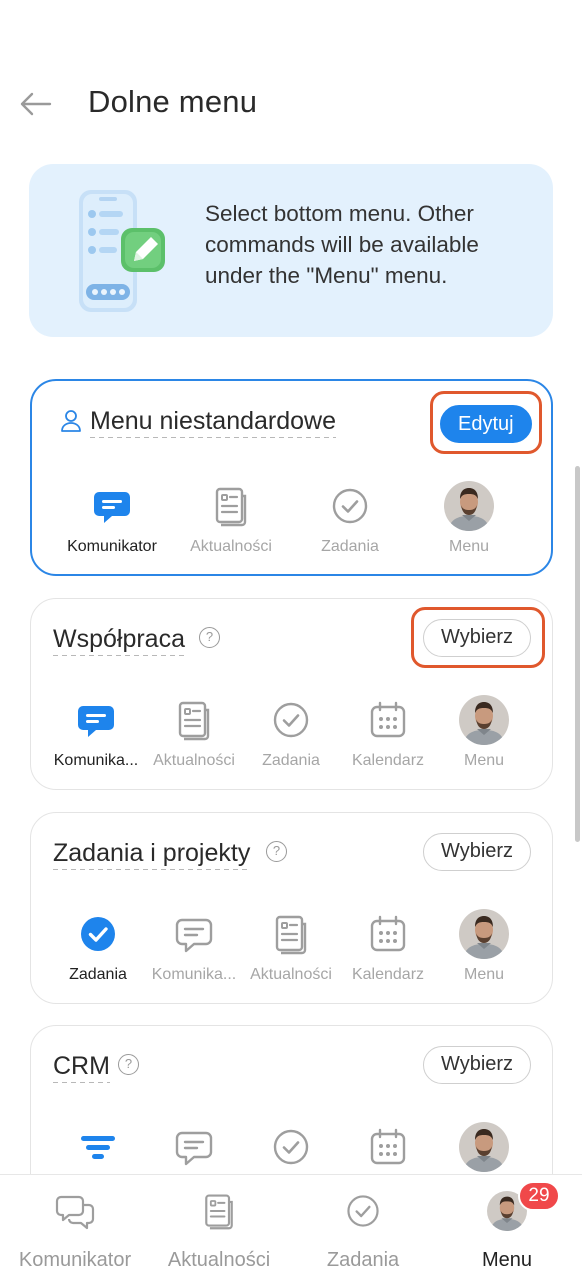 Image resolution: width=582 pixels, height=1280 pixels. I want to click on scrollbar, so click(577, 654).